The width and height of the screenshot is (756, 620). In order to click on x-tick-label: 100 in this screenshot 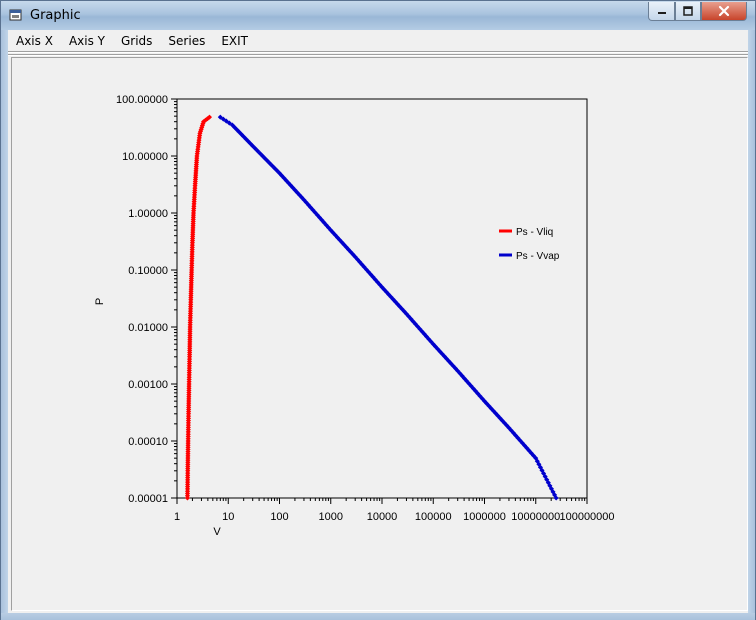, I will do `click(279, 517)`.